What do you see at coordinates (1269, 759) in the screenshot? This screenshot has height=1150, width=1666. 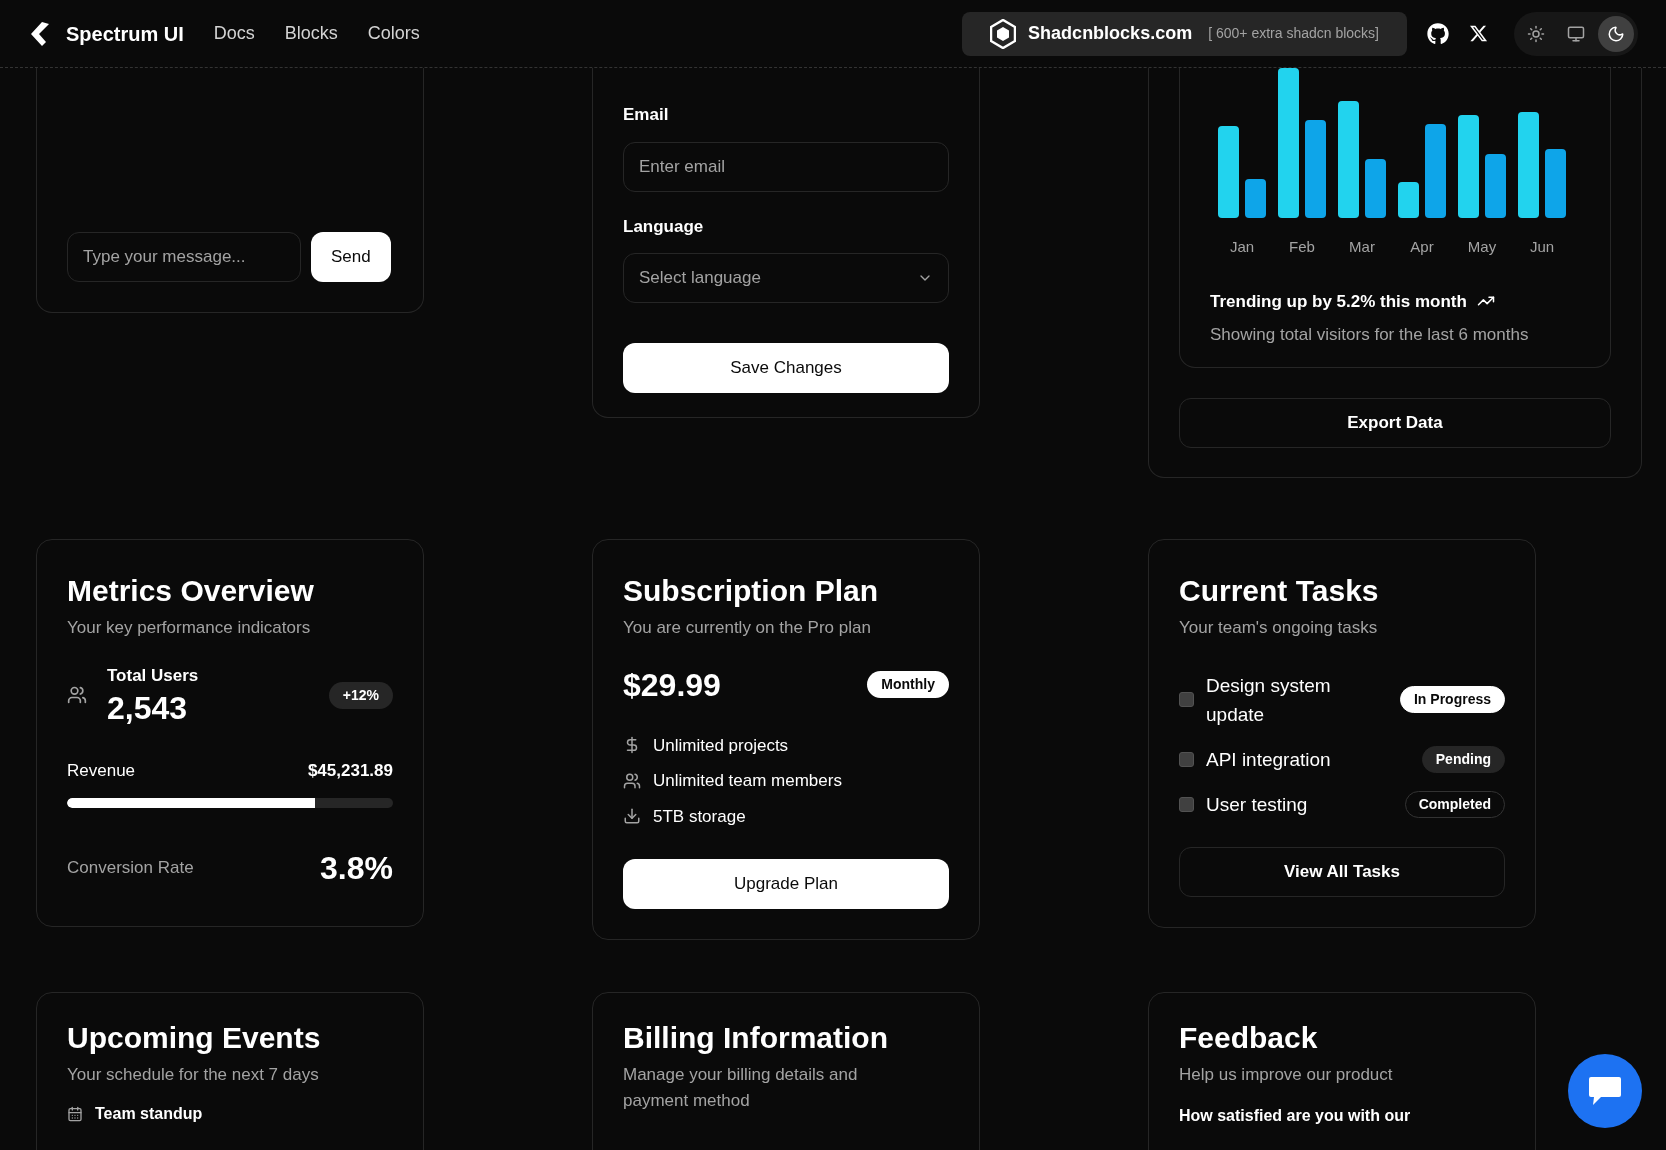 I see `task-text: API integration` at bounding box center [1269, 759].